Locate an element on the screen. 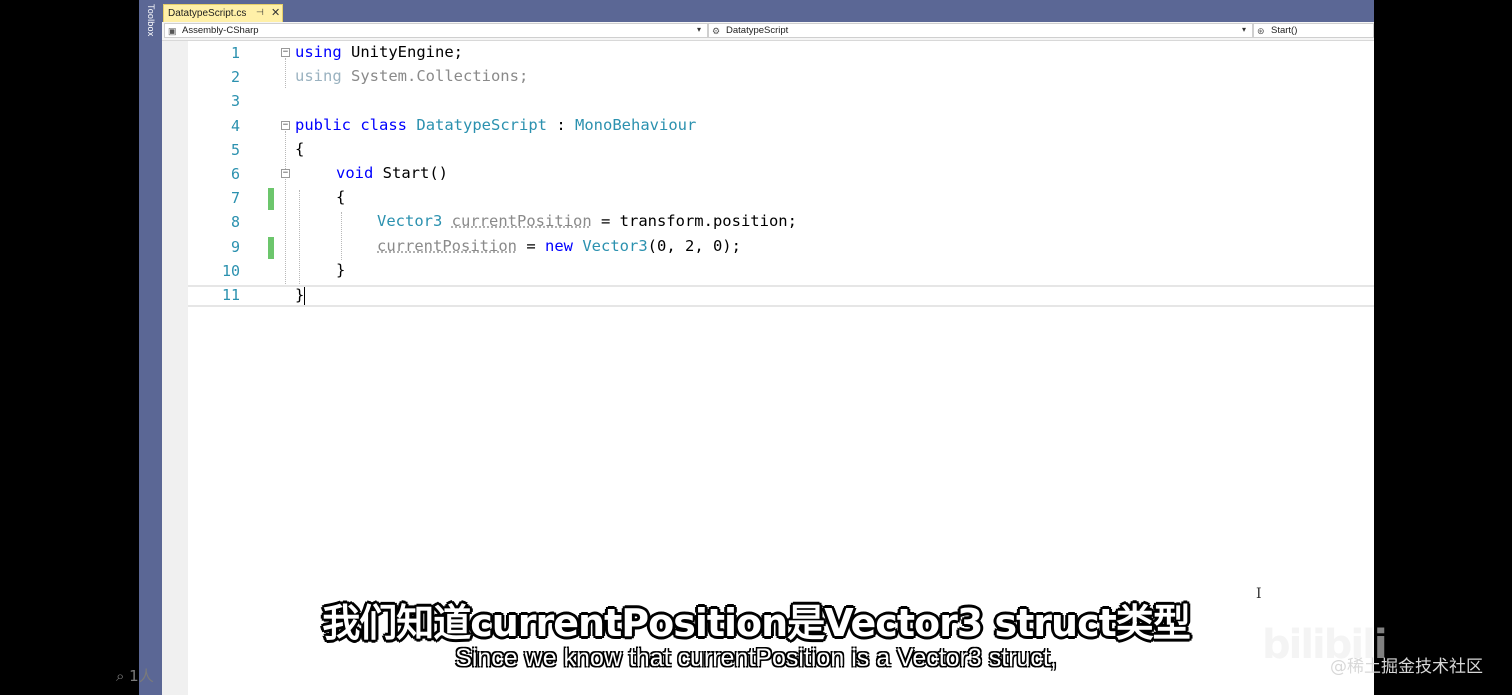 The height and width of the screenshot is (695, 1512). code-line-5: { is located at coordinates (299, 149).